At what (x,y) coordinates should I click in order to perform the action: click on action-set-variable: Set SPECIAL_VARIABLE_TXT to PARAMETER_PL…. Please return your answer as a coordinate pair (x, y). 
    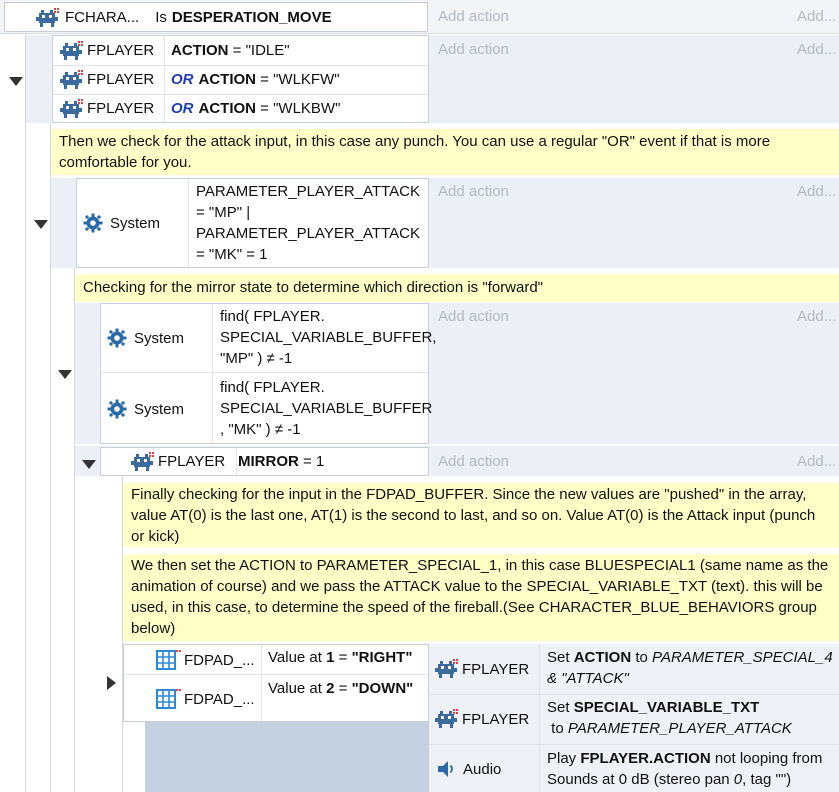
    Looking at the image, I should click on (691, 718).